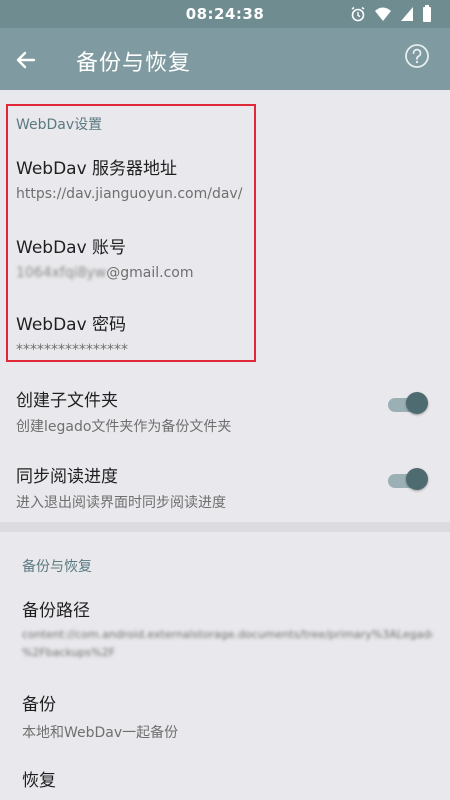 This screenshot has width=450, height=800. I want to click on pref-summary: https://dav.jianguoyun.com/dav/, so click(129, 194).